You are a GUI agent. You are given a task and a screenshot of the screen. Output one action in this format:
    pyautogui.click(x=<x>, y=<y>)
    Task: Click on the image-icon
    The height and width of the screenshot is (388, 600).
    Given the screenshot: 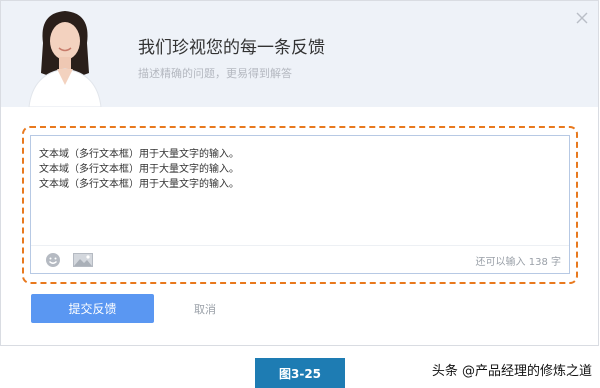 What is the action you would take?
    pyautogui.click(x=83, y=260)
    